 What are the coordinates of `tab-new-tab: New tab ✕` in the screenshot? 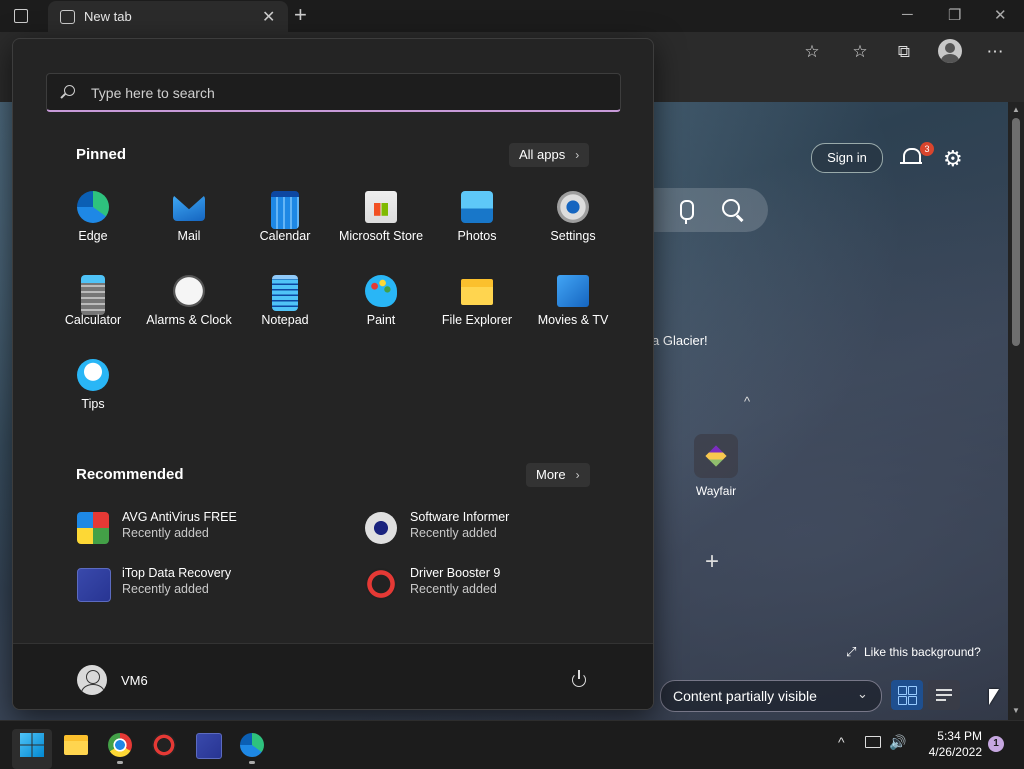 It's located at (168, 16).